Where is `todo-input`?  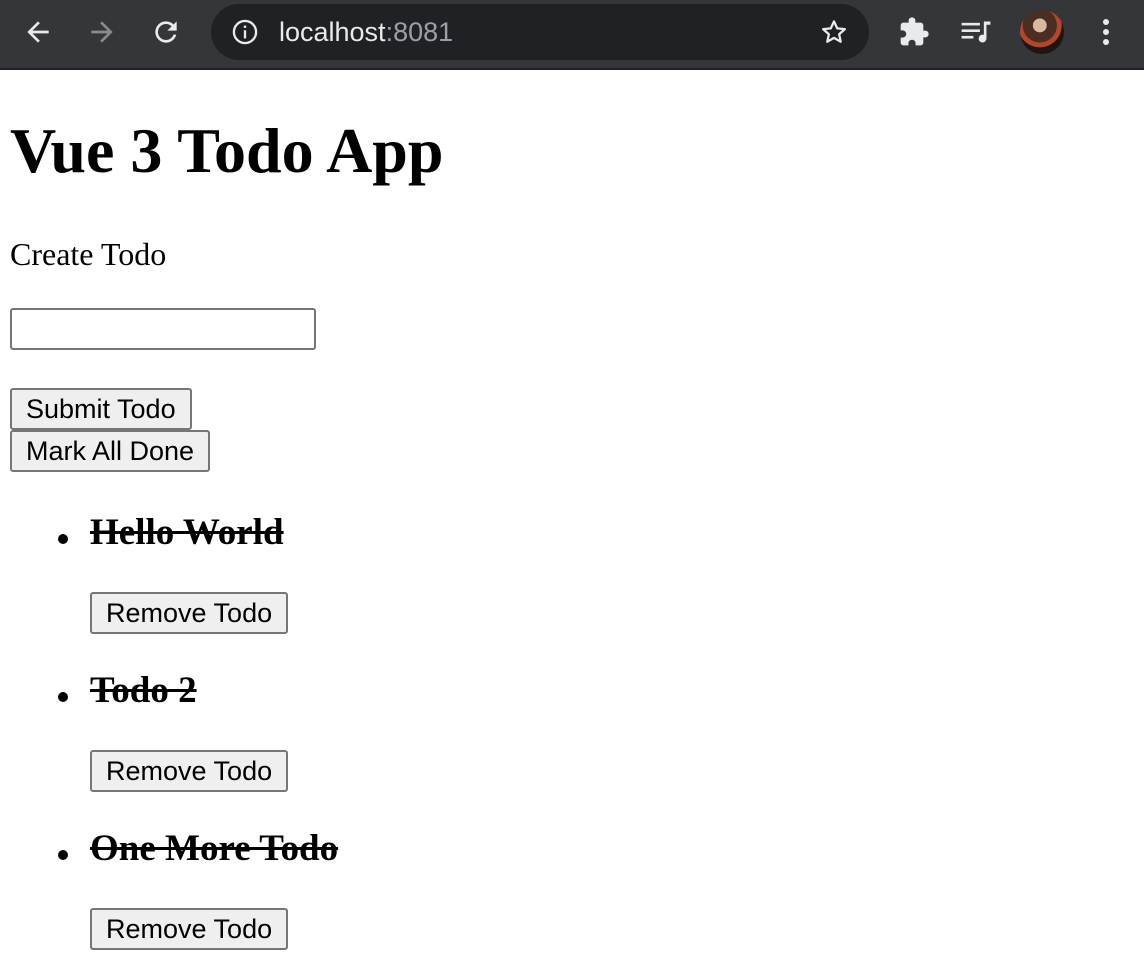 todo-input is located at coordinates (163, 329).